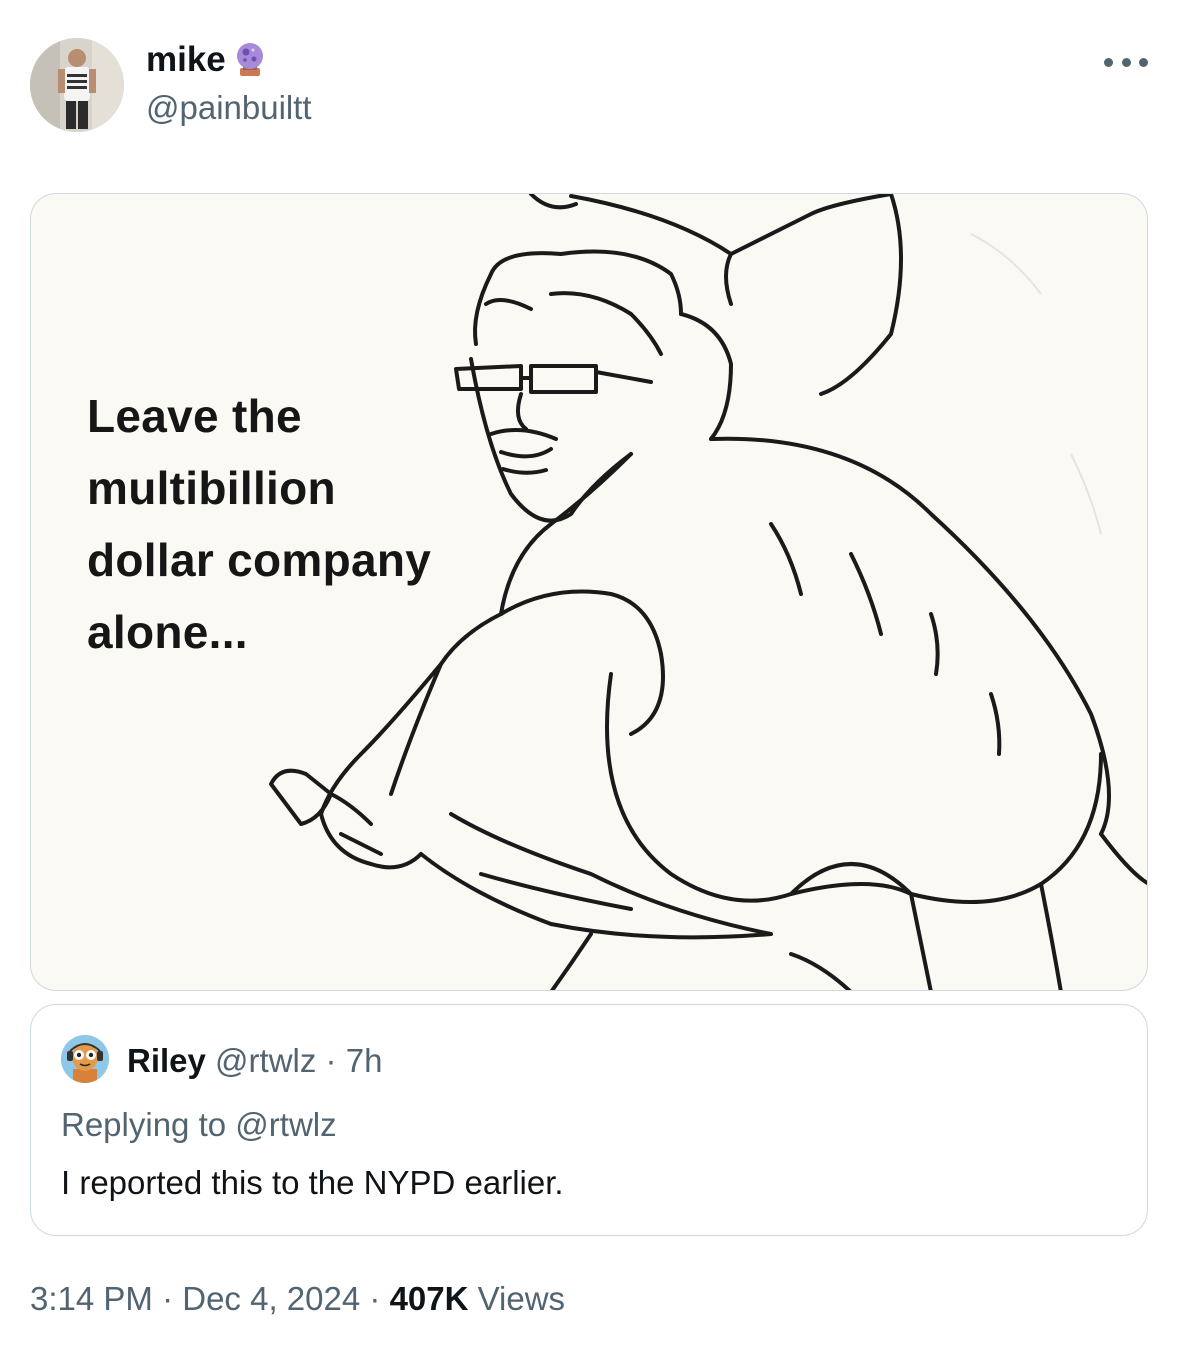 This screenshot has height=1354, width=1182. What do you see at coordinates (312, 1182) in the screenshot?
I see `quoted-tweet-text: I reported this to the NYPD earlier.` at bounding box center [312, 1182].